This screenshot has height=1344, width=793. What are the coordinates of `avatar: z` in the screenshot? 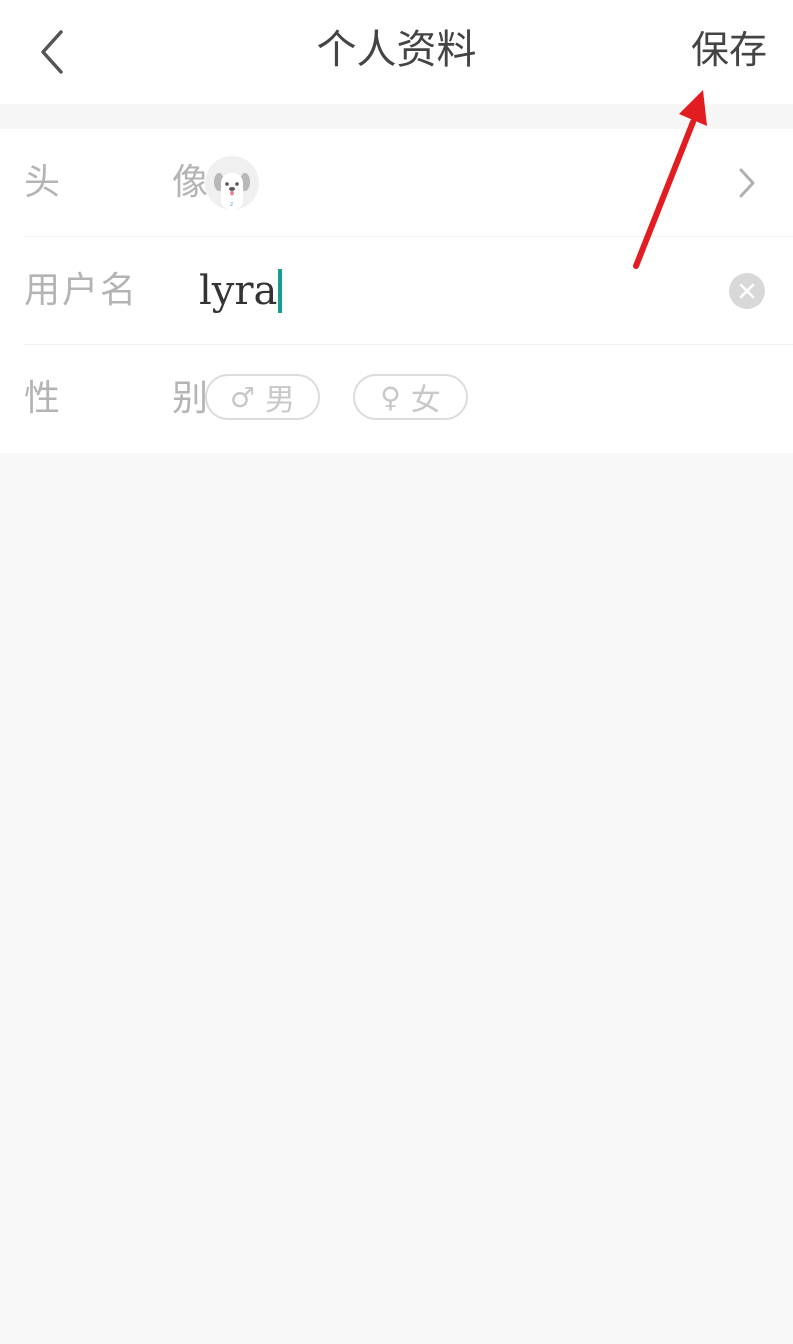 It's located at (232, 183).